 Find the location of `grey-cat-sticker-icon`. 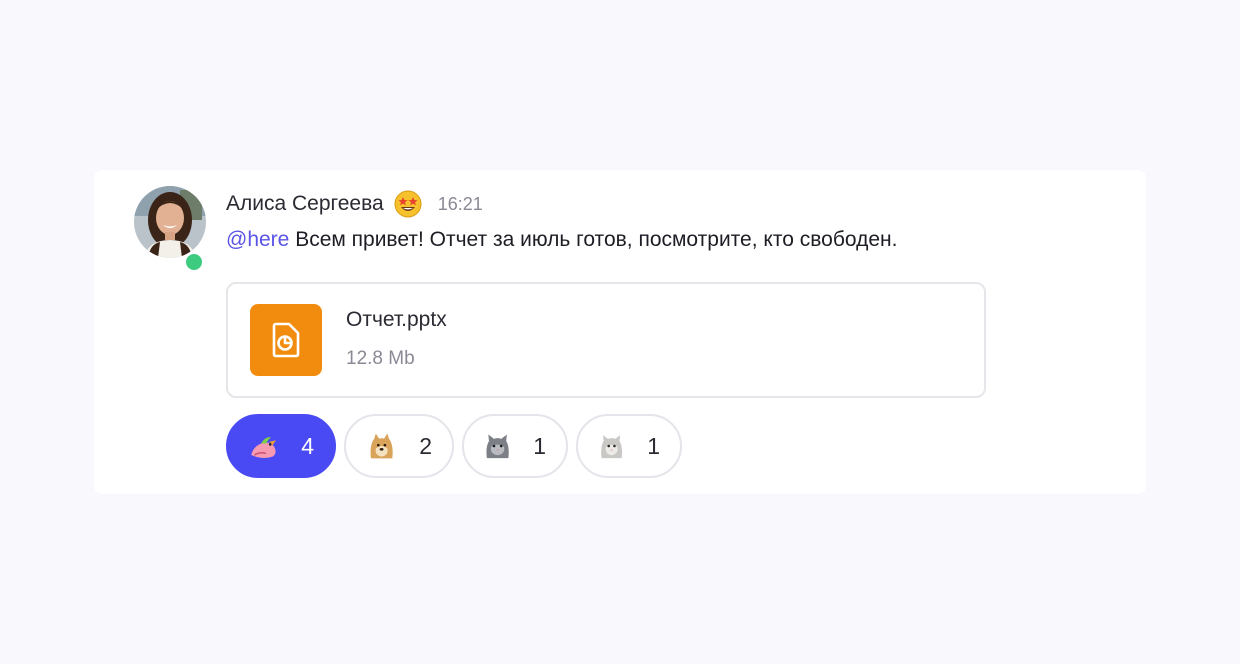

grey-cat-sticker-icon is located at coordinates (497, 446).